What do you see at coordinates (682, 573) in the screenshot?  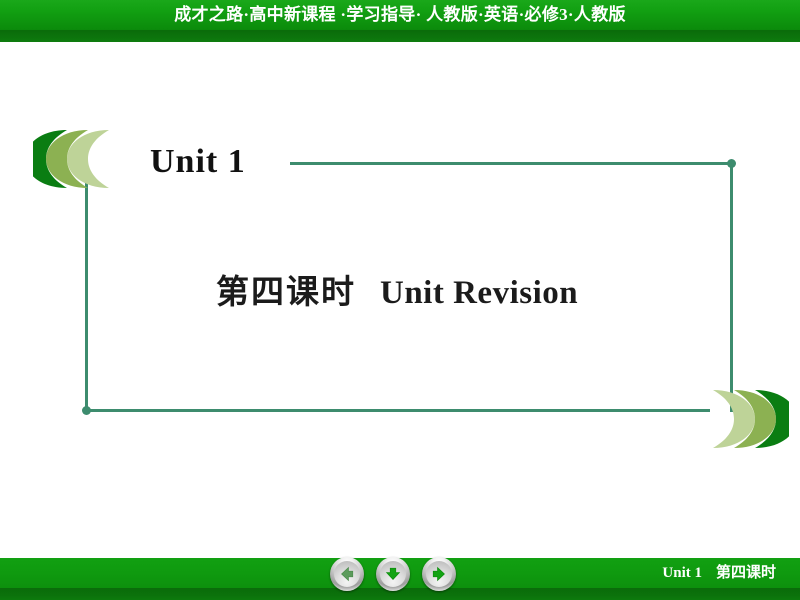 I see `footer-unit-label: Unit 1` at bounding box center [682, 573].